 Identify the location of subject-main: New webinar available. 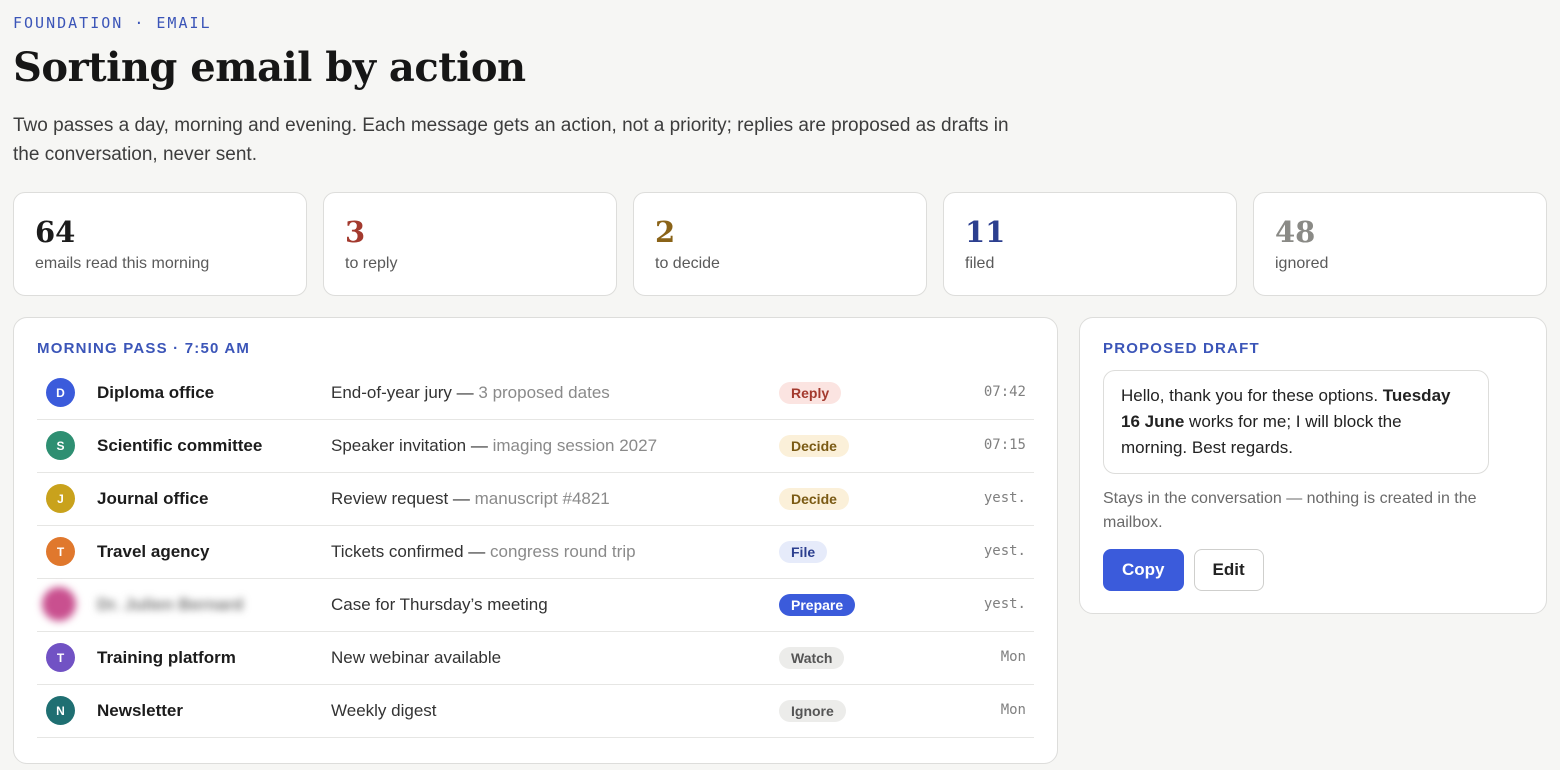
(416, 657).